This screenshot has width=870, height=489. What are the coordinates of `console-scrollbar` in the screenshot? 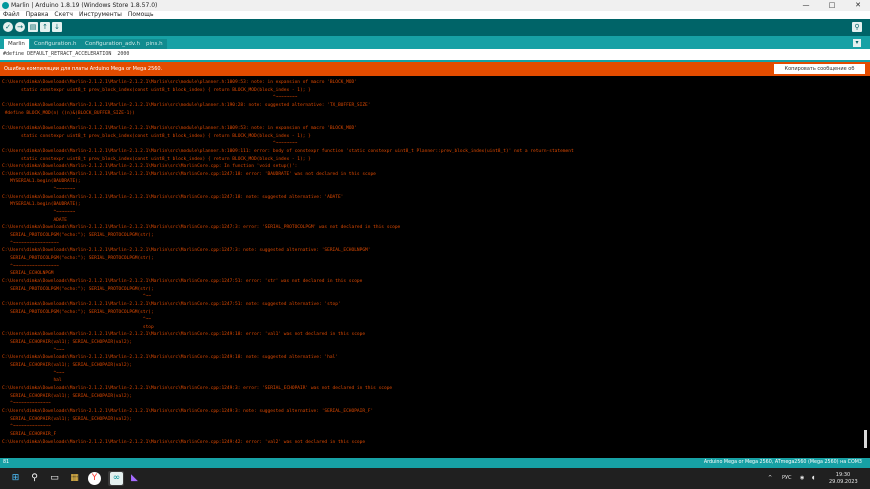 It's located at (866, 267).